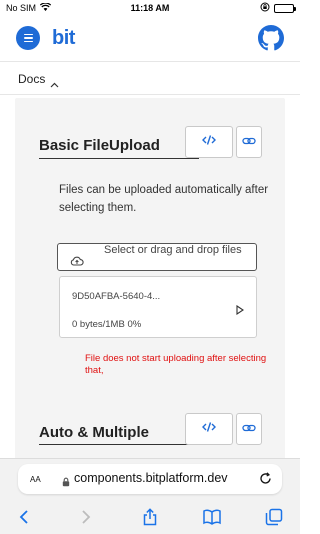  What do you see at coordinates (24, 517) in the screenshot?
I see `back-icon` at bounding box center [24, 517].